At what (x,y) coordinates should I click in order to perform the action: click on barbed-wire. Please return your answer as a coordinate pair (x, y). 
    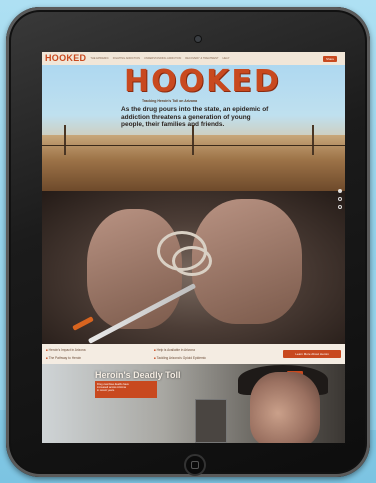
    Looking at the image, I should click on (193, 145).